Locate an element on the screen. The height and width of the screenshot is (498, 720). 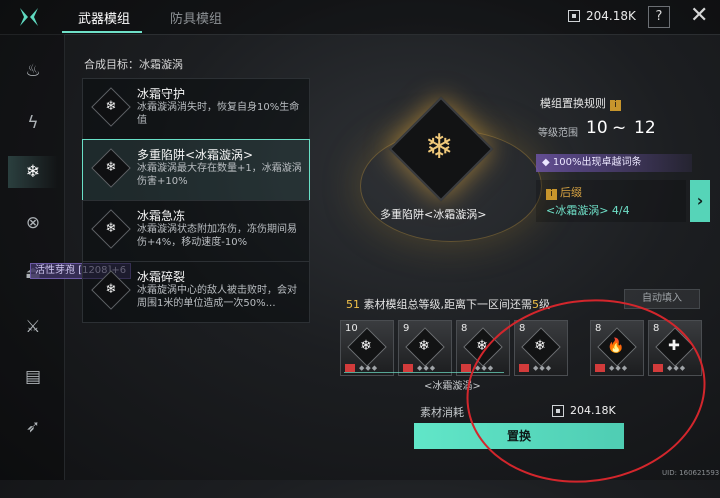
suffix-info-icon: i is located at coordinates (551, 194).